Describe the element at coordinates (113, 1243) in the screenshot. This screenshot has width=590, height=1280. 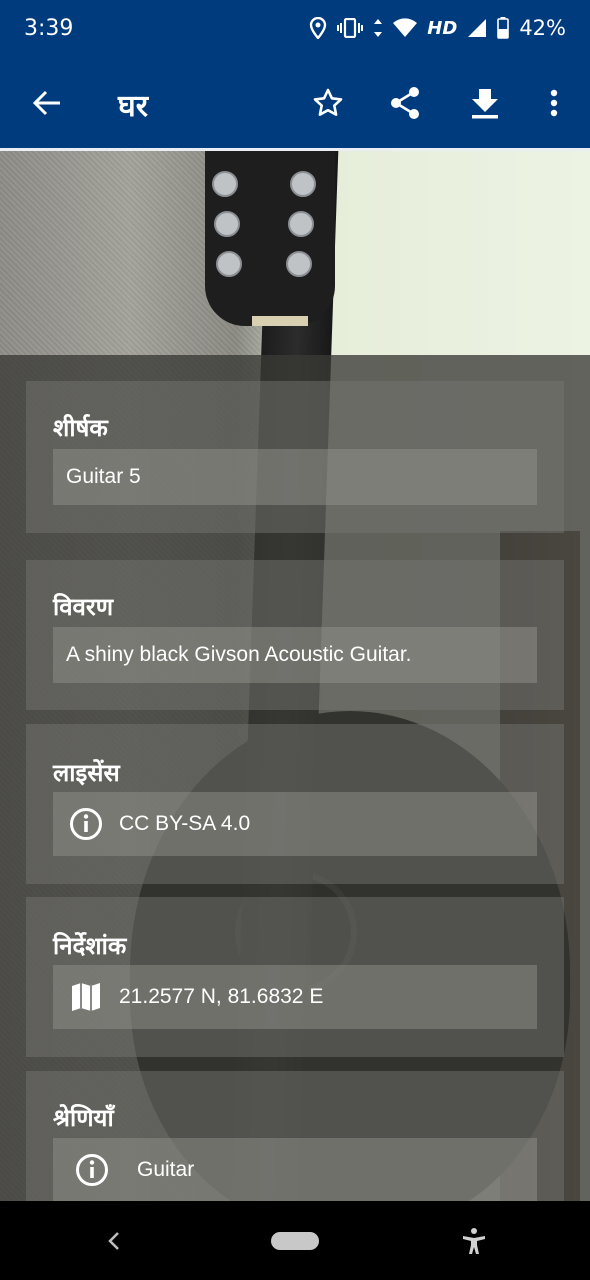
I see `nav-back-icon` at that location.